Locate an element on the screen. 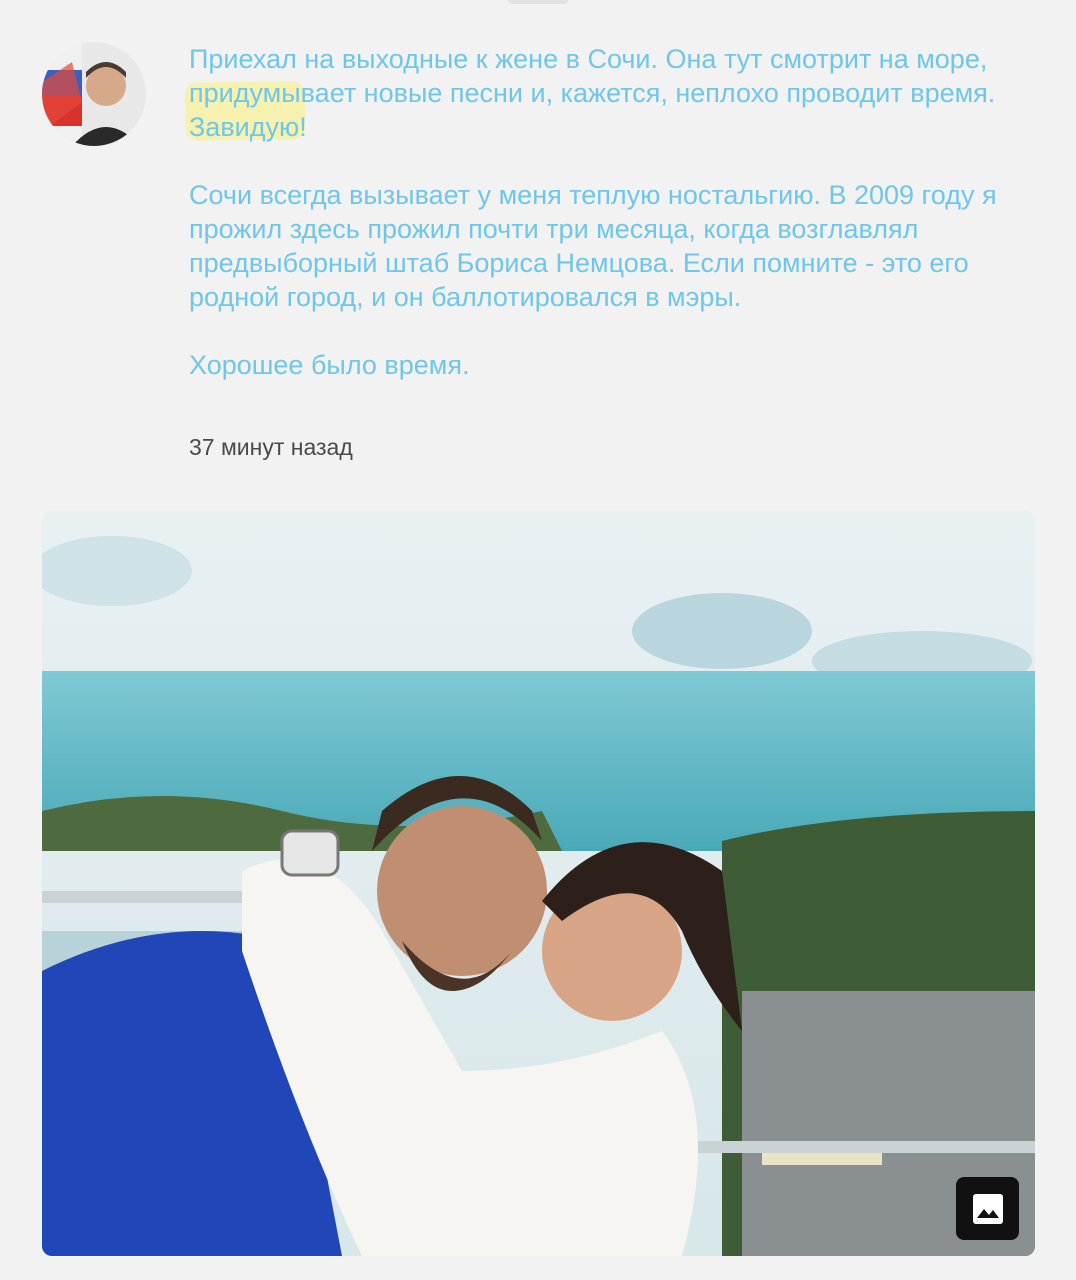 The width and height of the screenshot is (1076, 1280). post-paragraph-3: Хорошее было время. is located at coordinates (329, 365).